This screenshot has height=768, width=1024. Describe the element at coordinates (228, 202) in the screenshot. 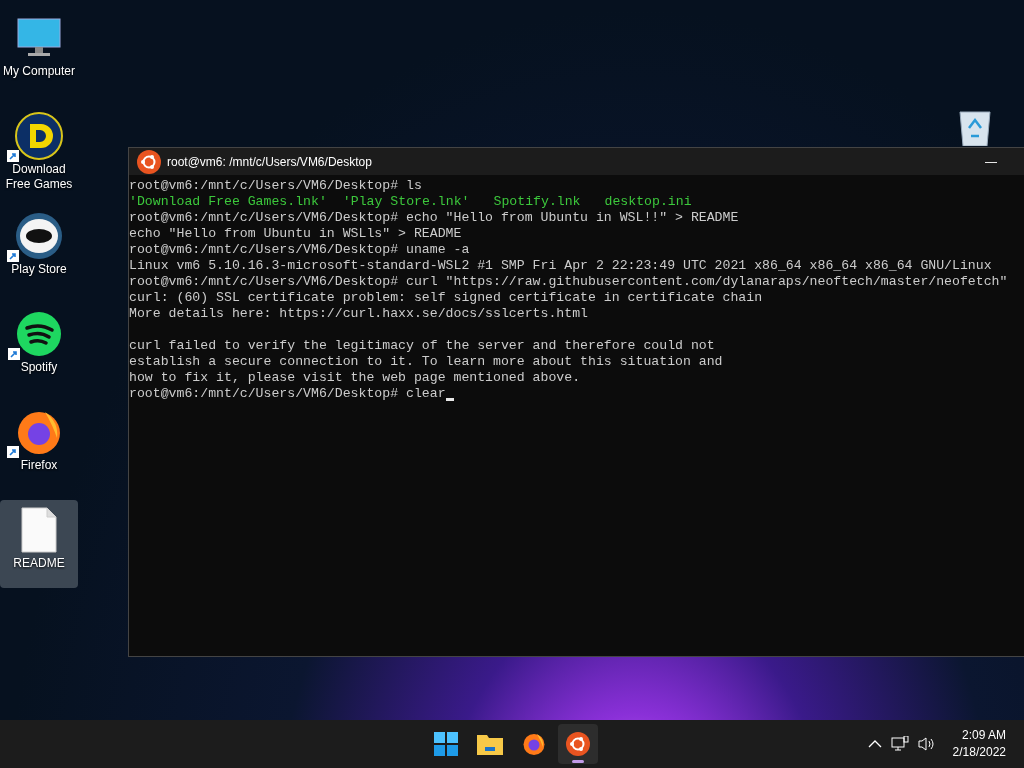

I see `file-name: 'Download Free Games.lnk'` at that location.